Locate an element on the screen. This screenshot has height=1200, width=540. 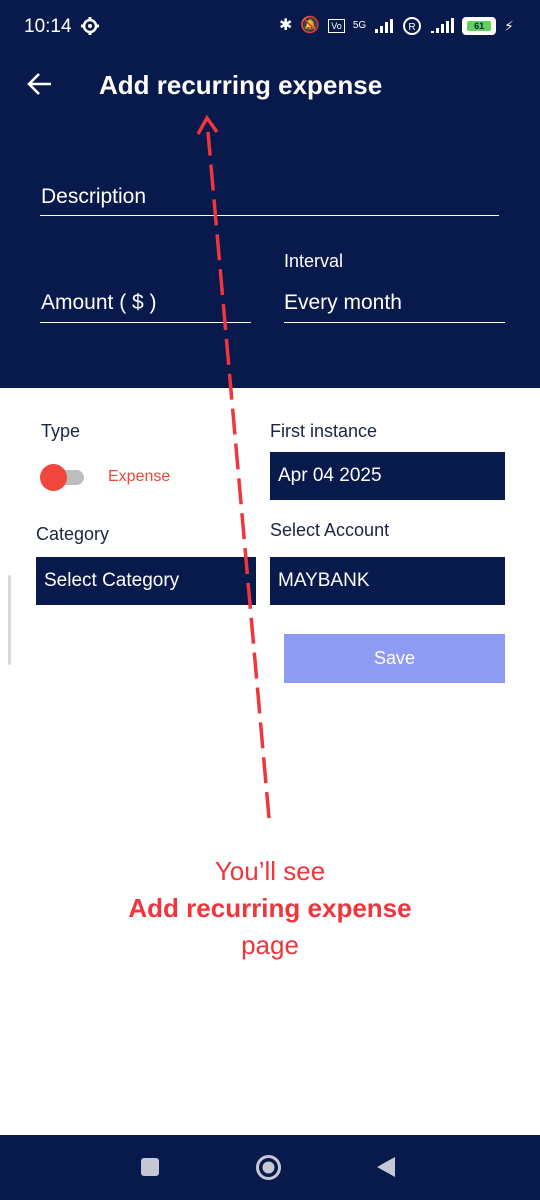
description-underline is located at coordinates (269, 215).